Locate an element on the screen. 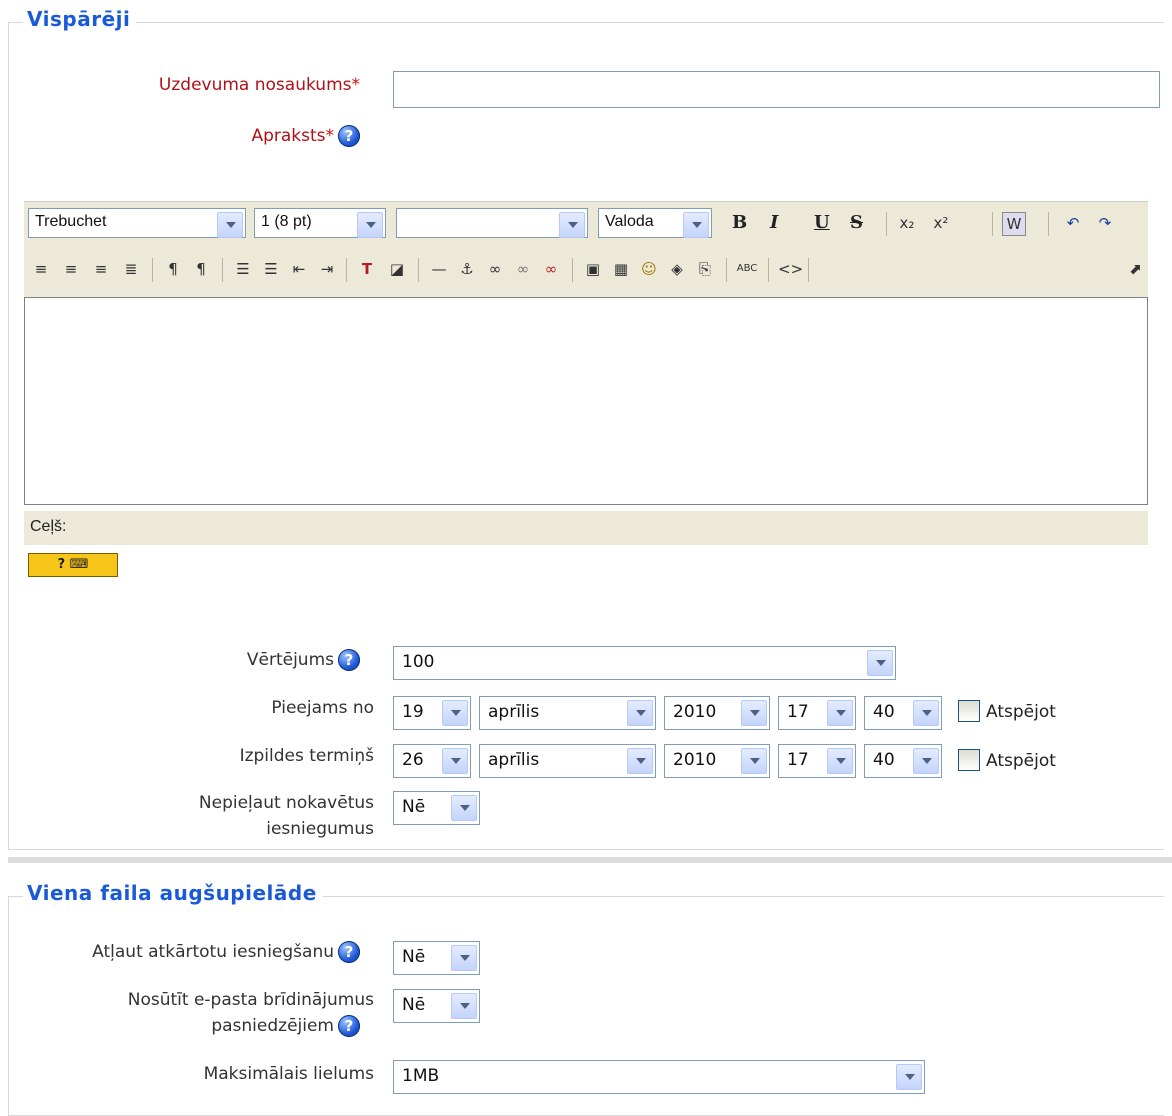 The height and width of the screenshot is (1116, 1172). prevent-late-select: Nē is located at coordinates (436, 808).